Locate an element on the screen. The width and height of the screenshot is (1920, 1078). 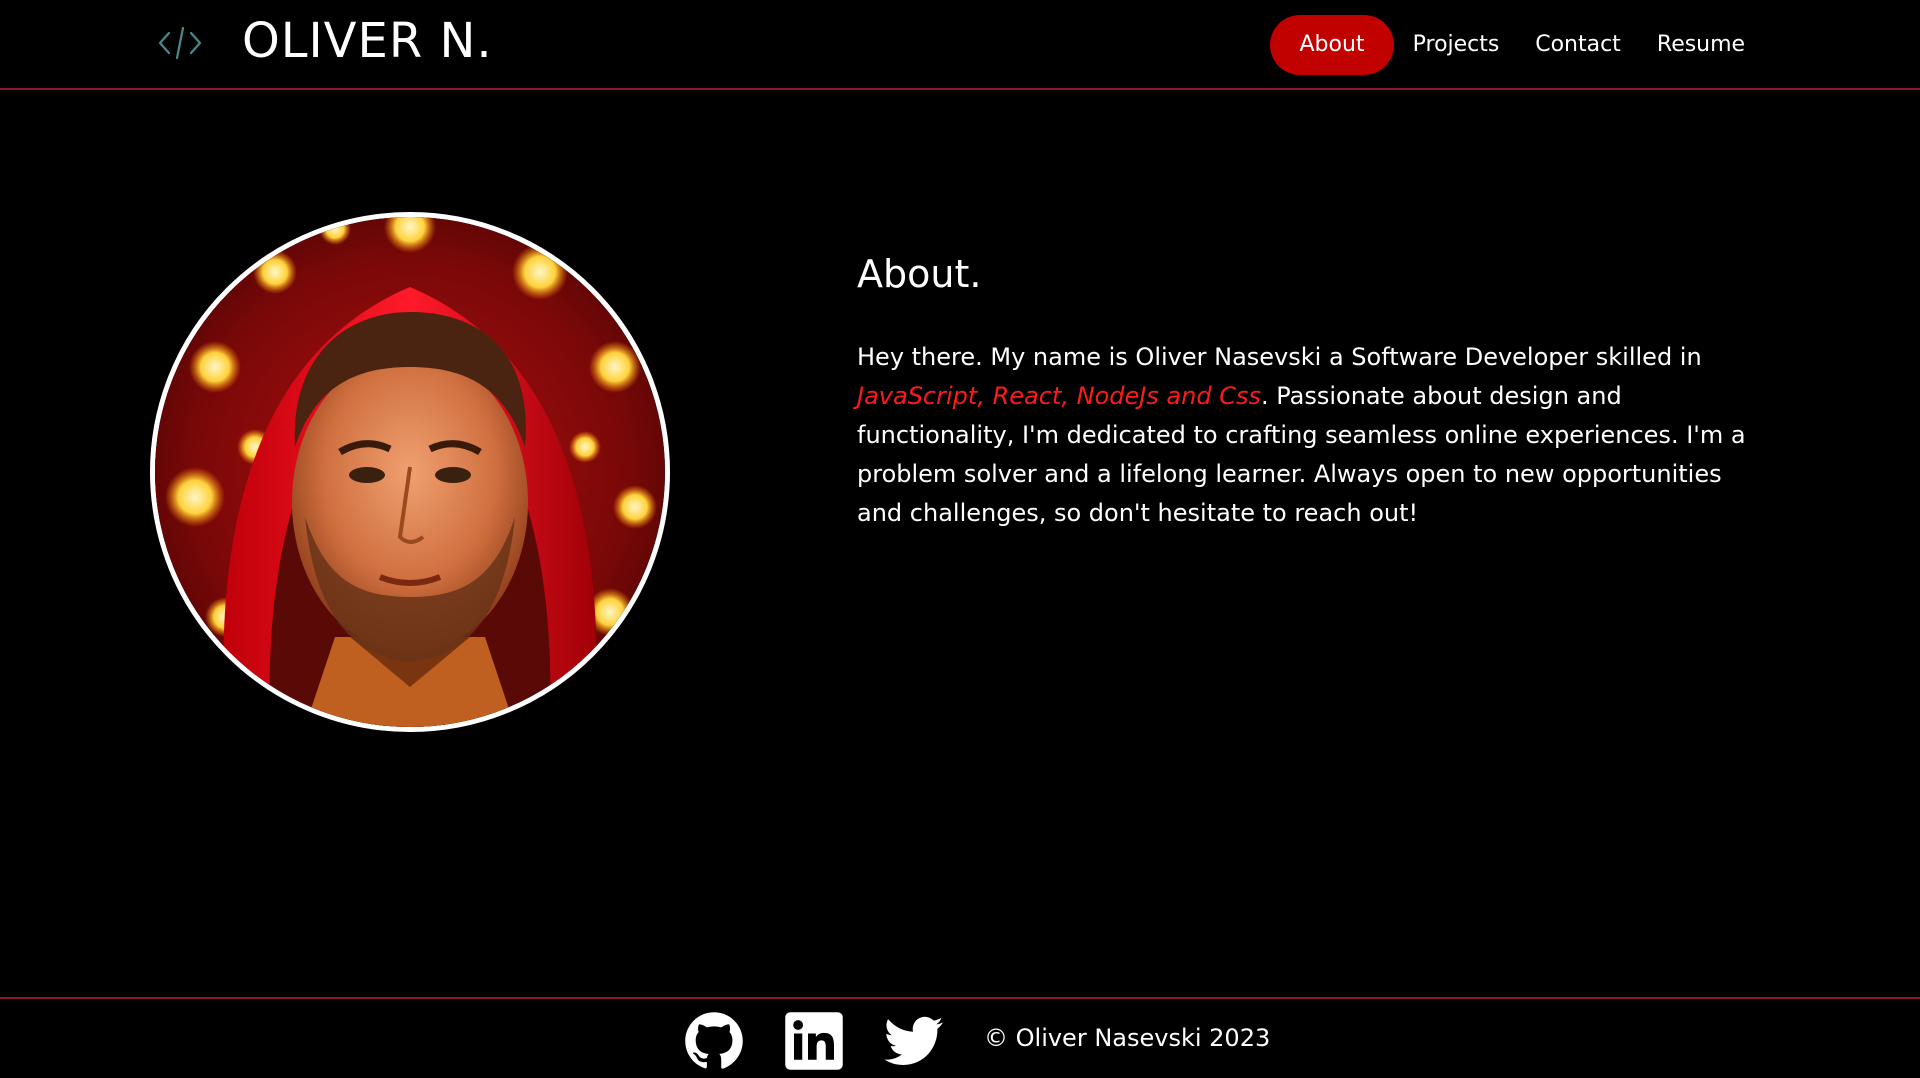
site-header: OLIVER N. About Projects Contact Resume is located at coordinates (960, 45).